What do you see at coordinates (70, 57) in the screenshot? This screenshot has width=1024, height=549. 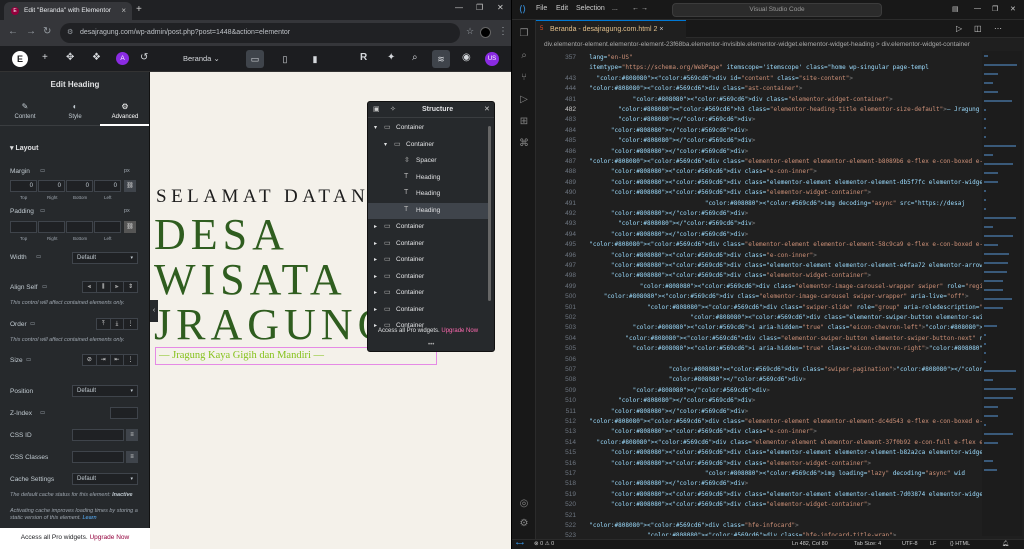 I see `site-settings-icon: ✥` at bounding box center [70, 57].